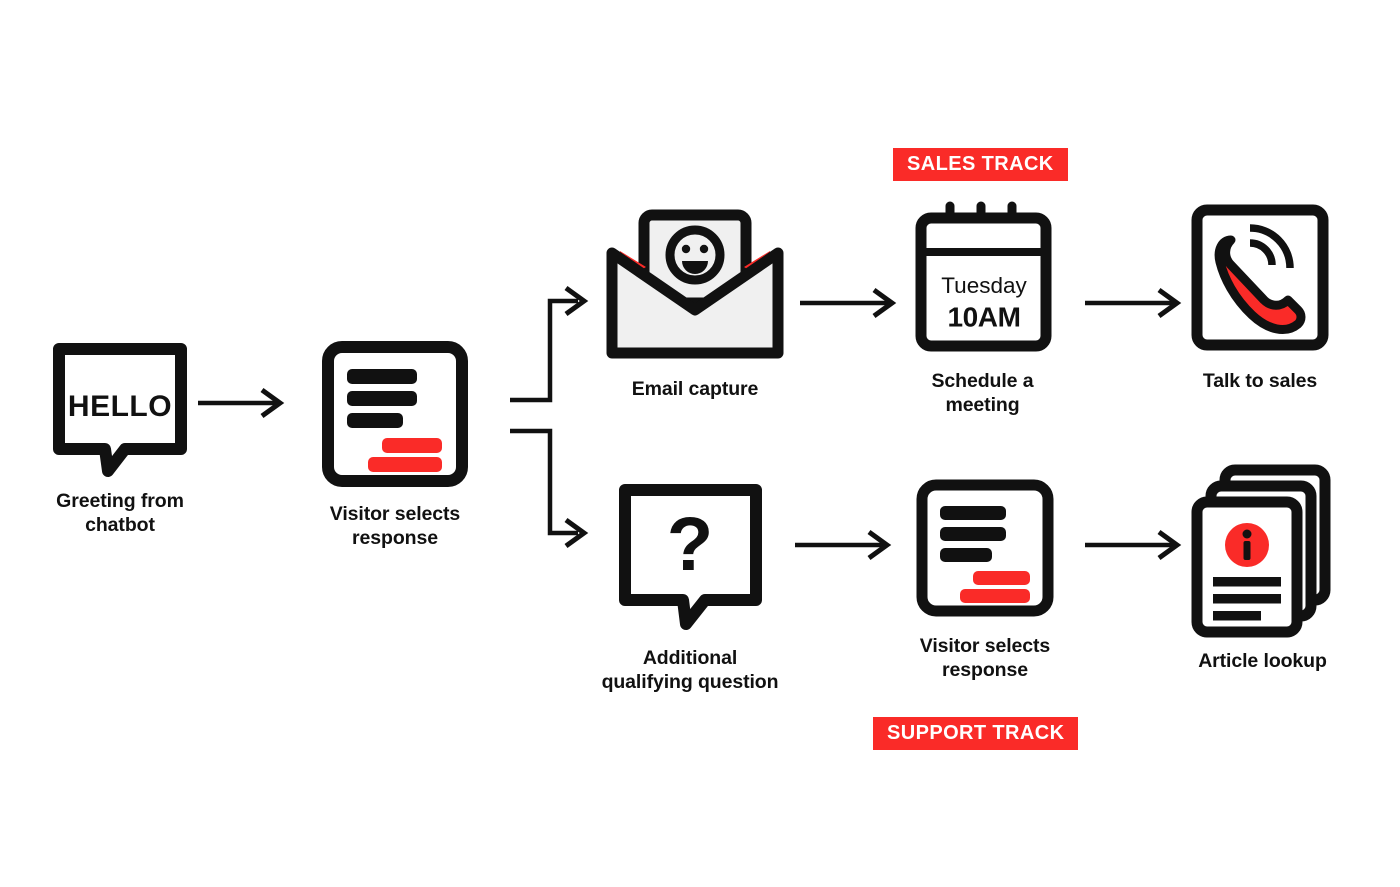 This screenshot has width=1400, height=887. Describe the element at coordinates (980, 164) in the screenshot. I see `badge-sales-track: SALES TRACK` at that location.